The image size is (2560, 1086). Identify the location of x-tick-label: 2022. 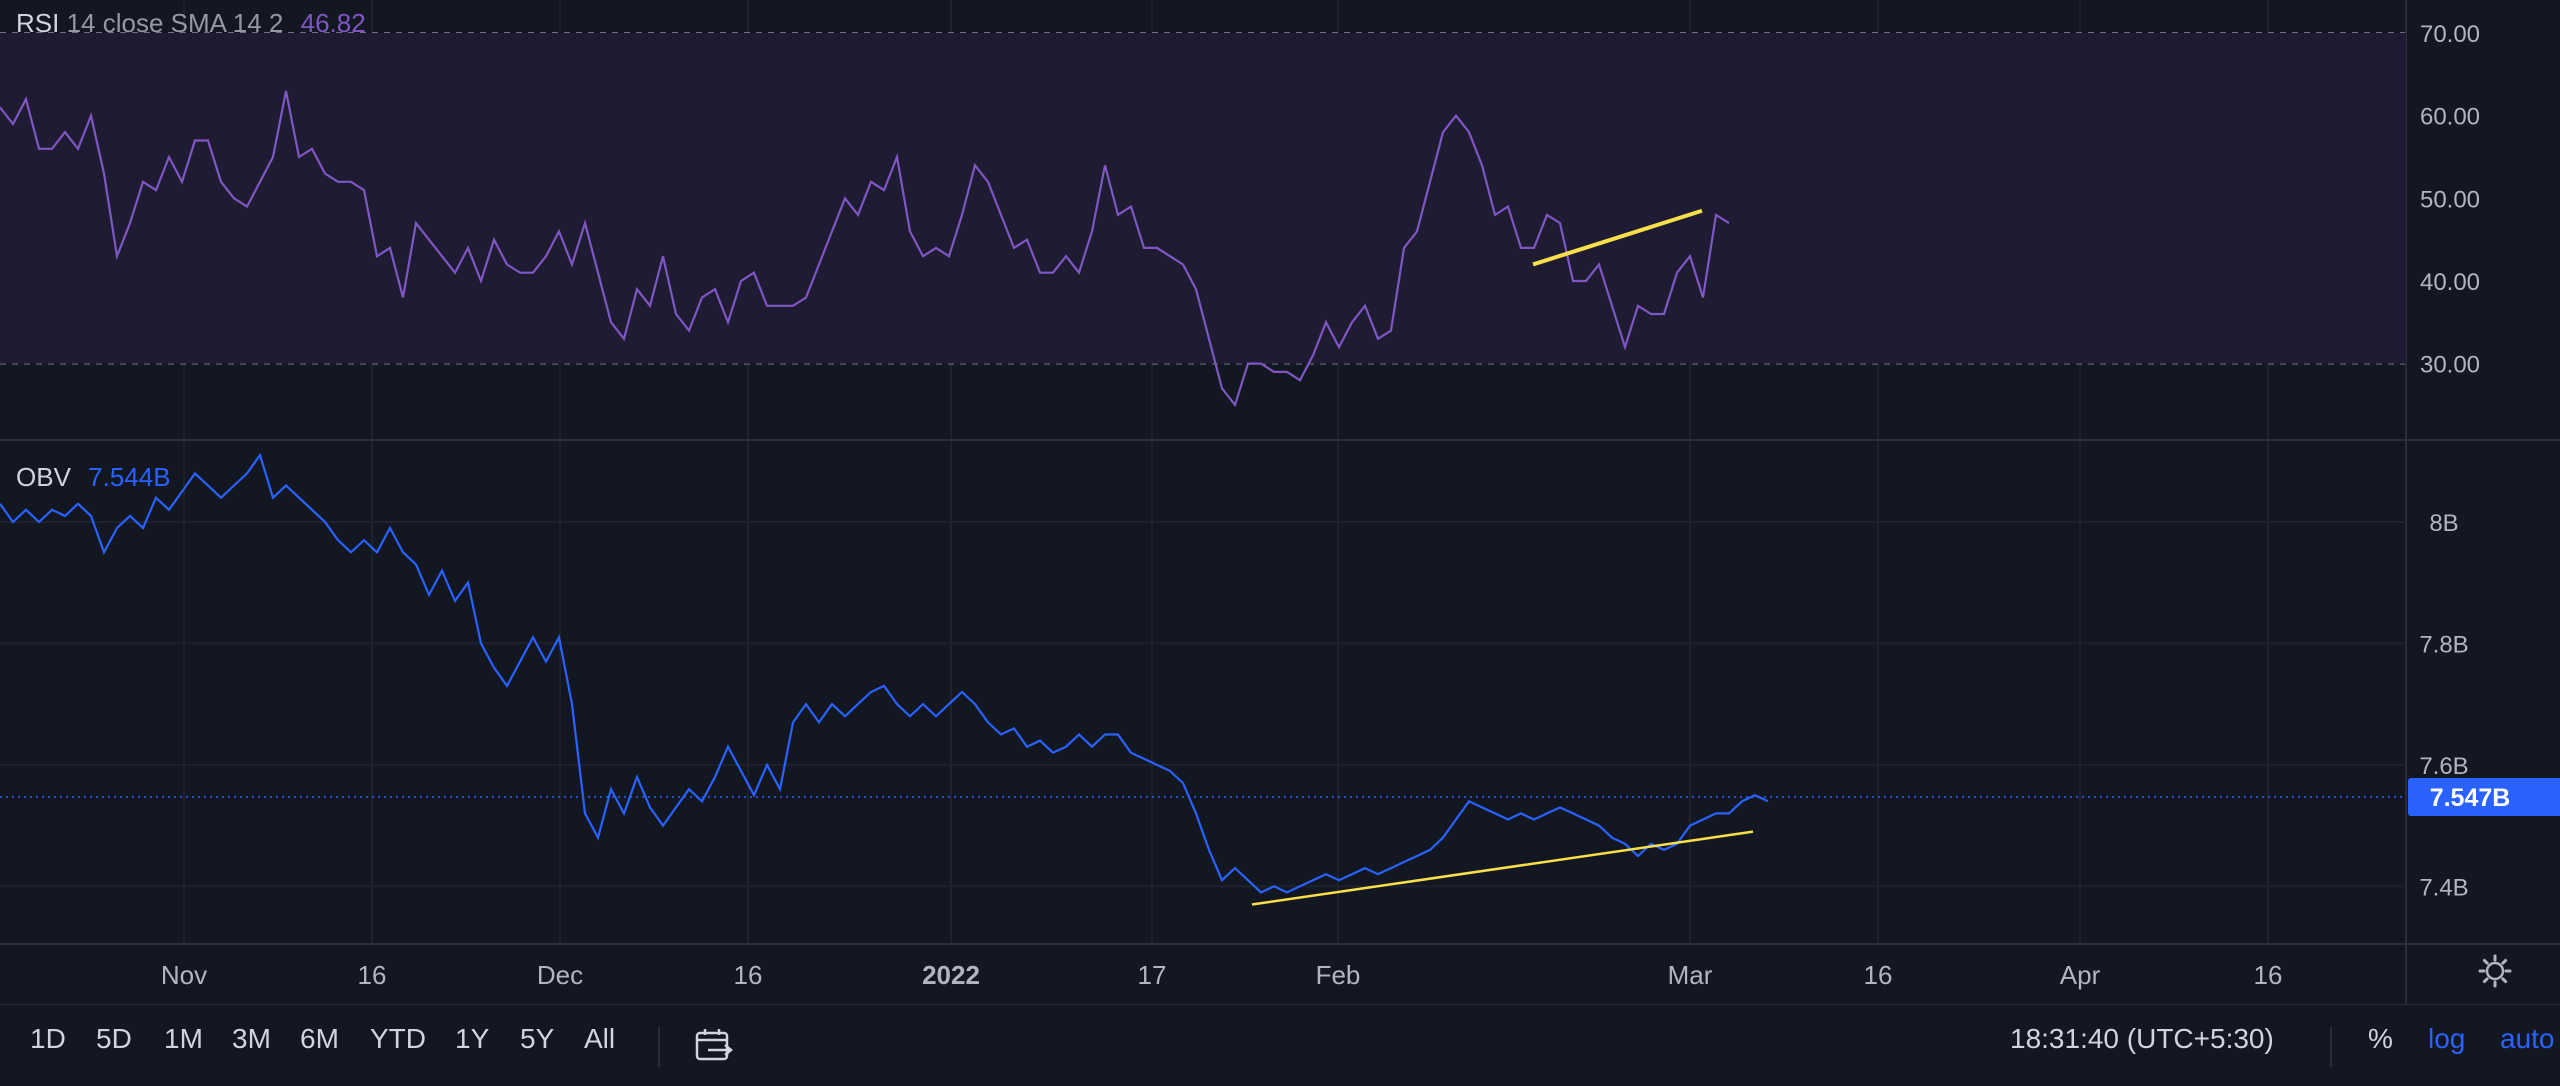
(951, 975).